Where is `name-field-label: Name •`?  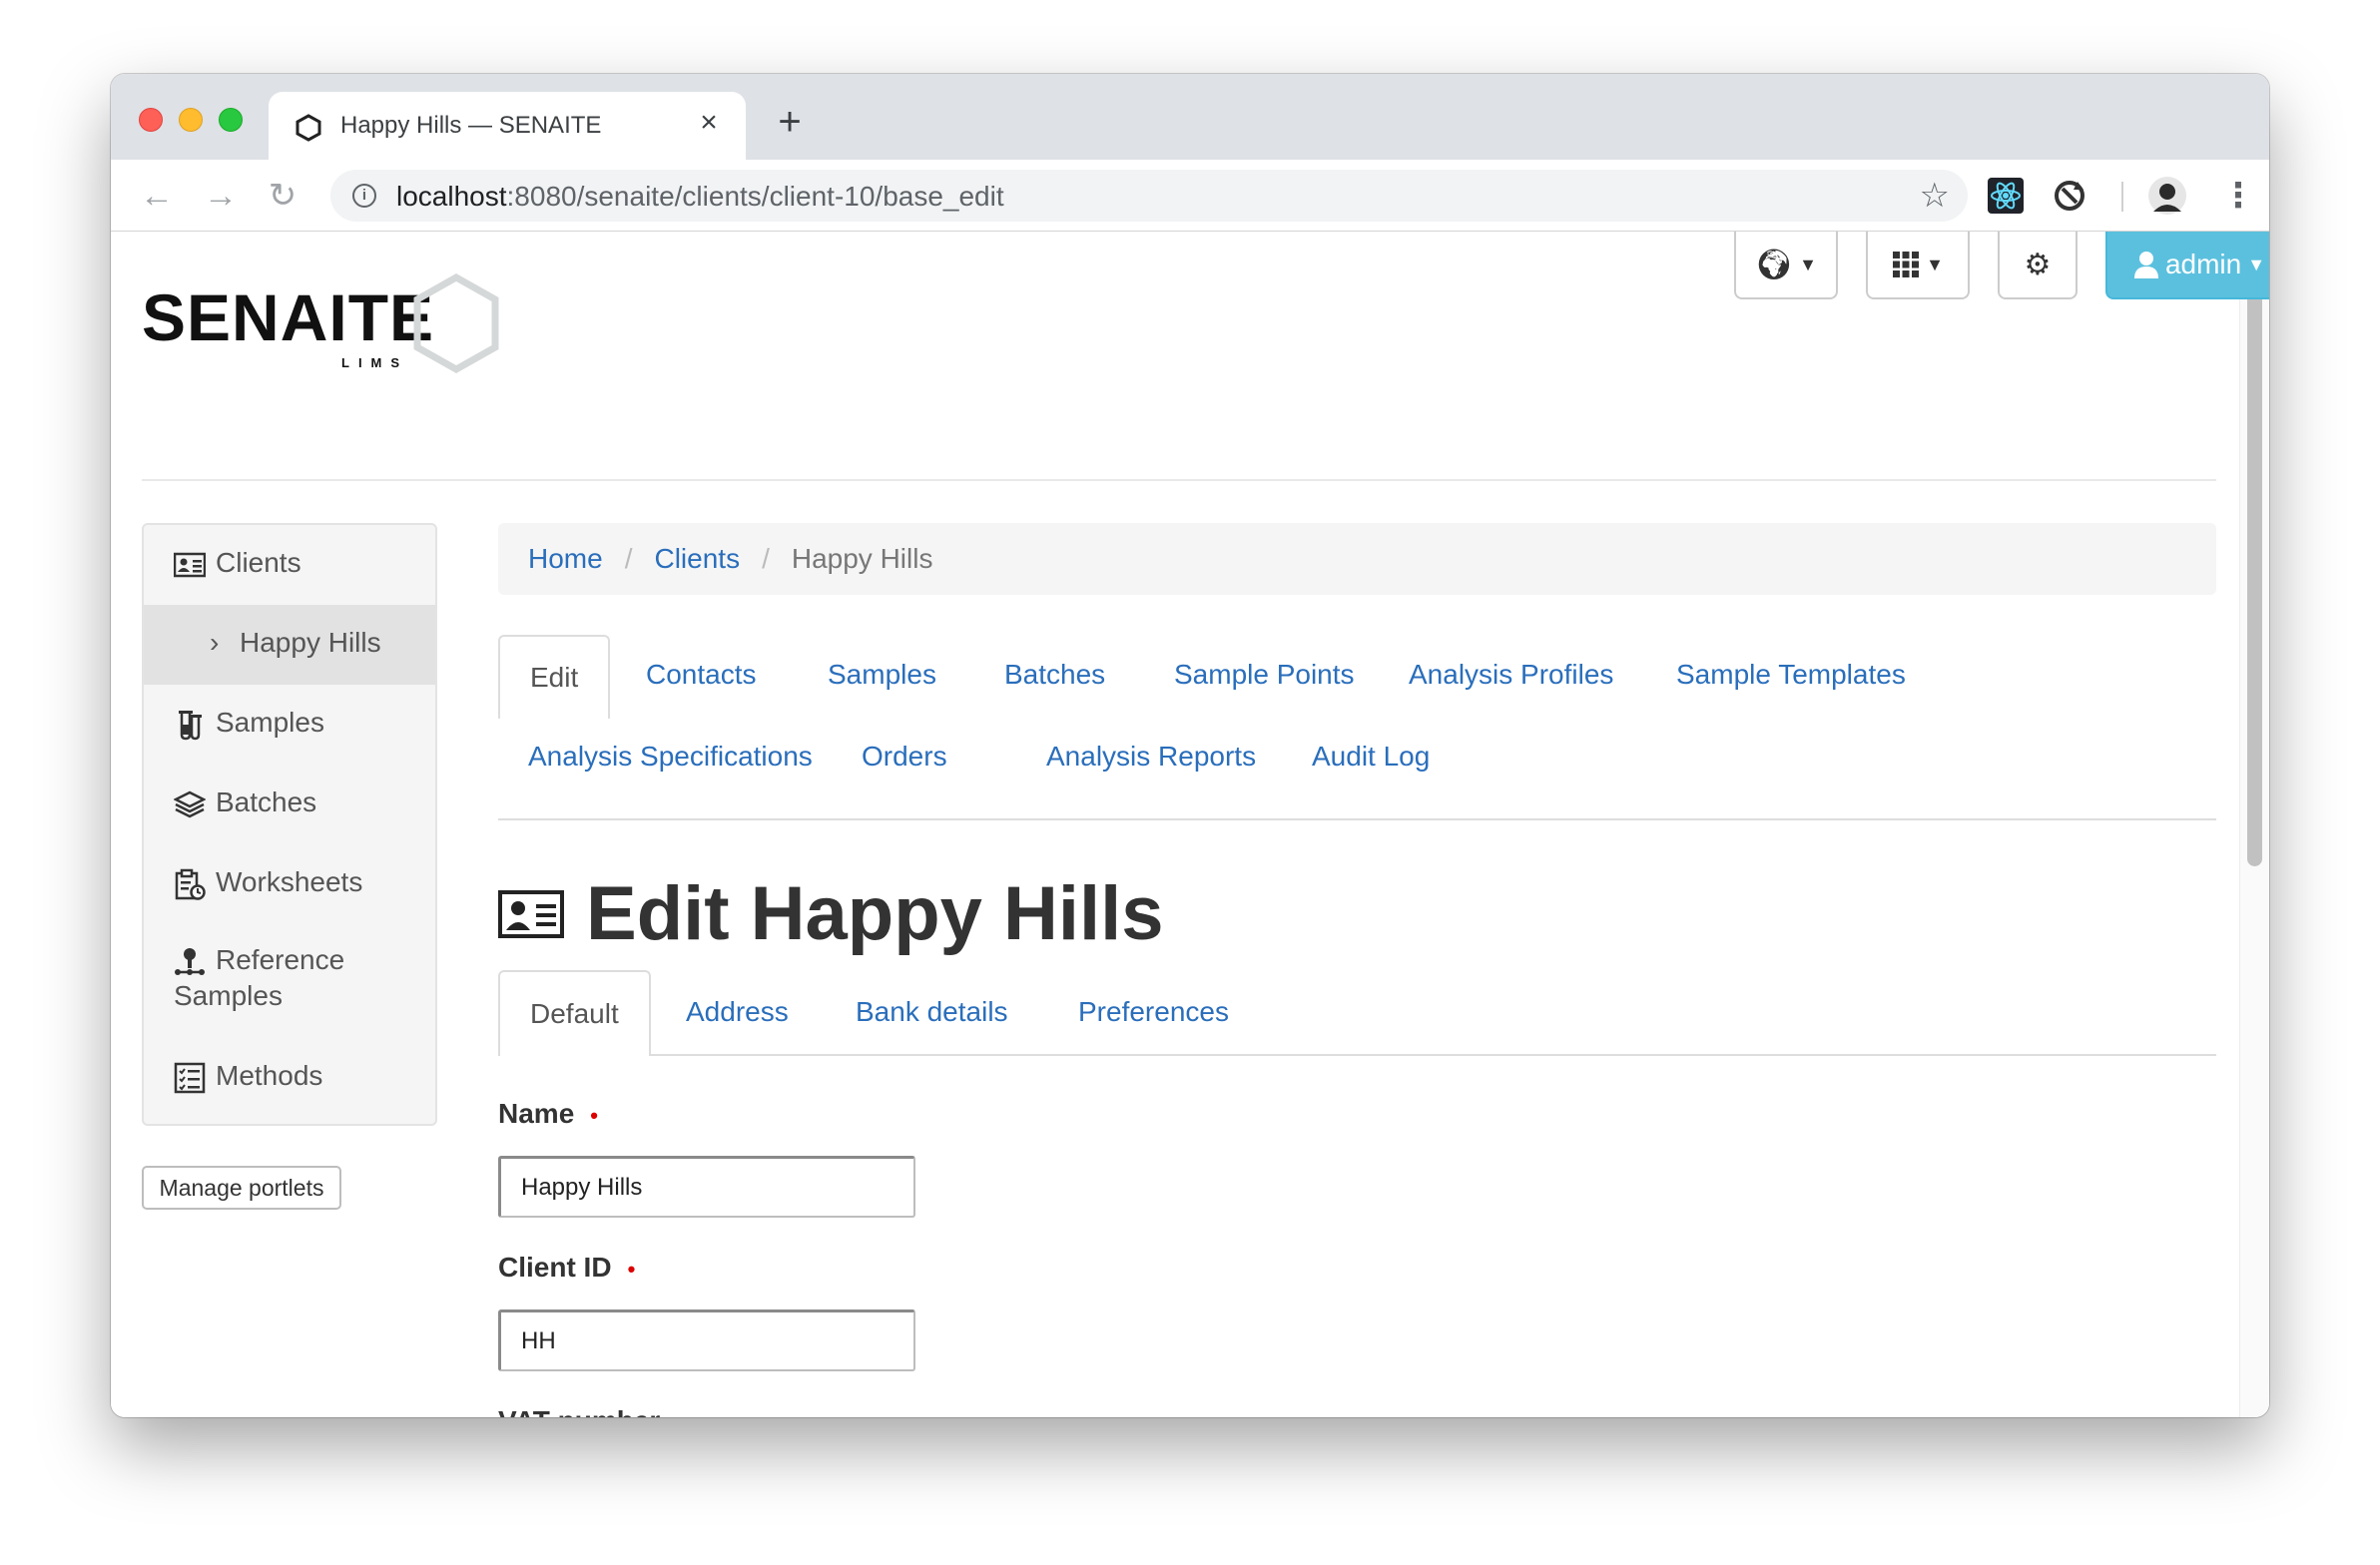 name-field-label: Name • is located at coordinates (548, 1113).